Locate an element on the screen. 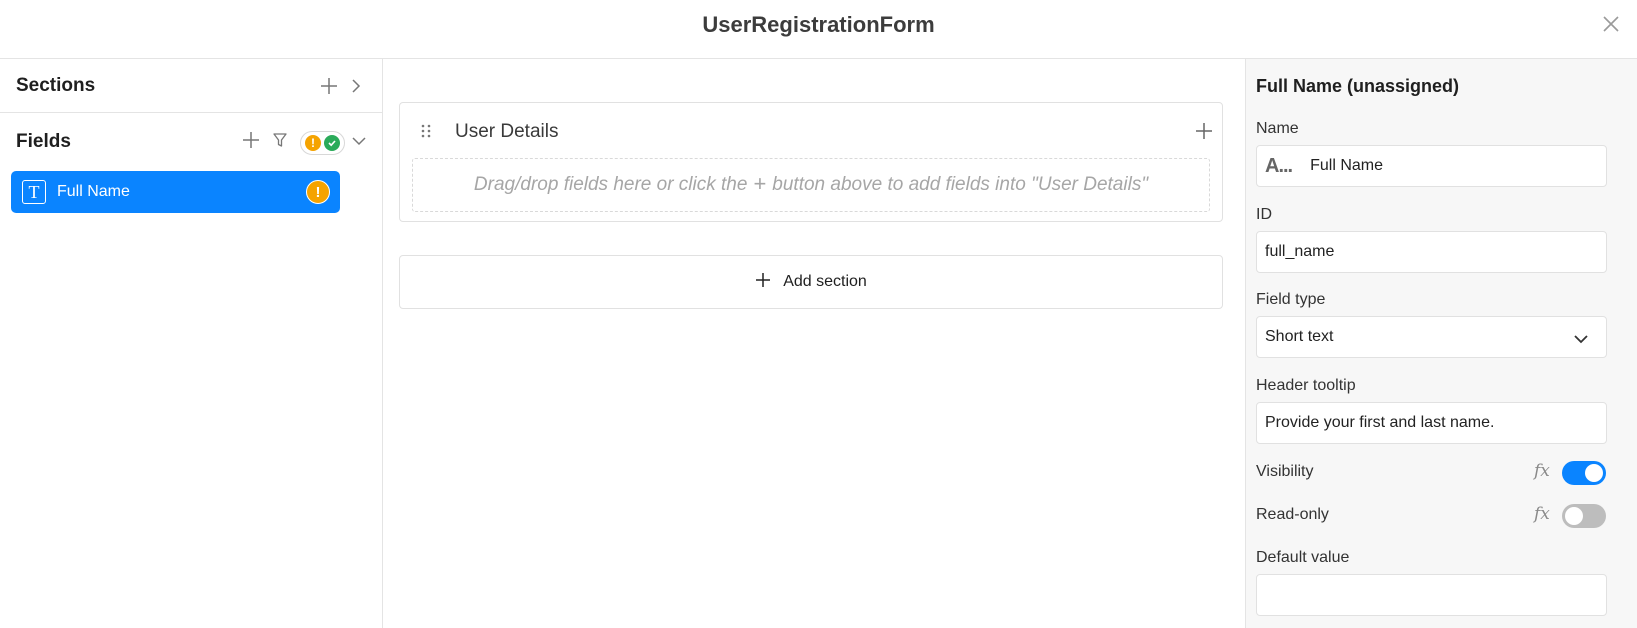 The width and height of the screenshot is (1637, 628). check-icon is located at coordinates (332, 143).